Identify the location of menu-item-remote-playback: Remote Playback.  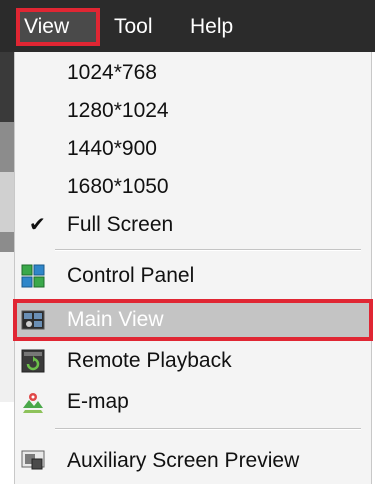
(193, 361).